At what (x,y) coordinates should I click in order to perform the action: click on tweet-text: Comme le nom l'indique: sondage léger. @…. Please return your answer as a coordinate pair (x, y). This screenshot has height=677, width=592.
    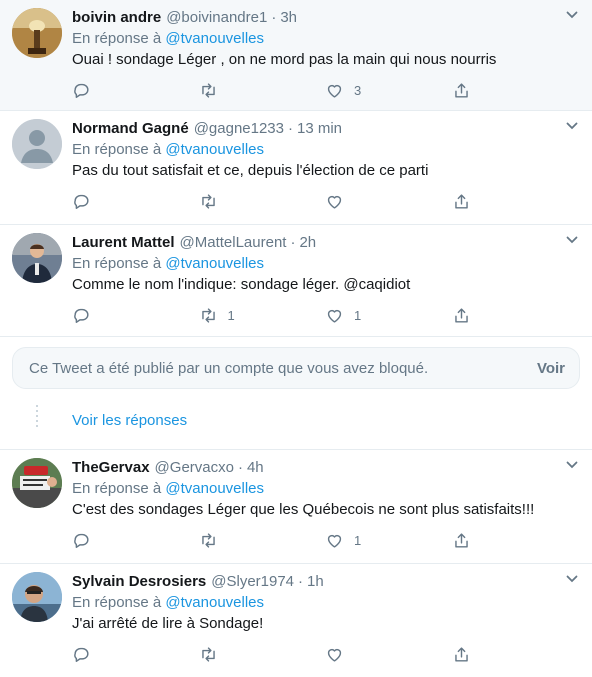
    Looking at the image, I should click on (241, 284).